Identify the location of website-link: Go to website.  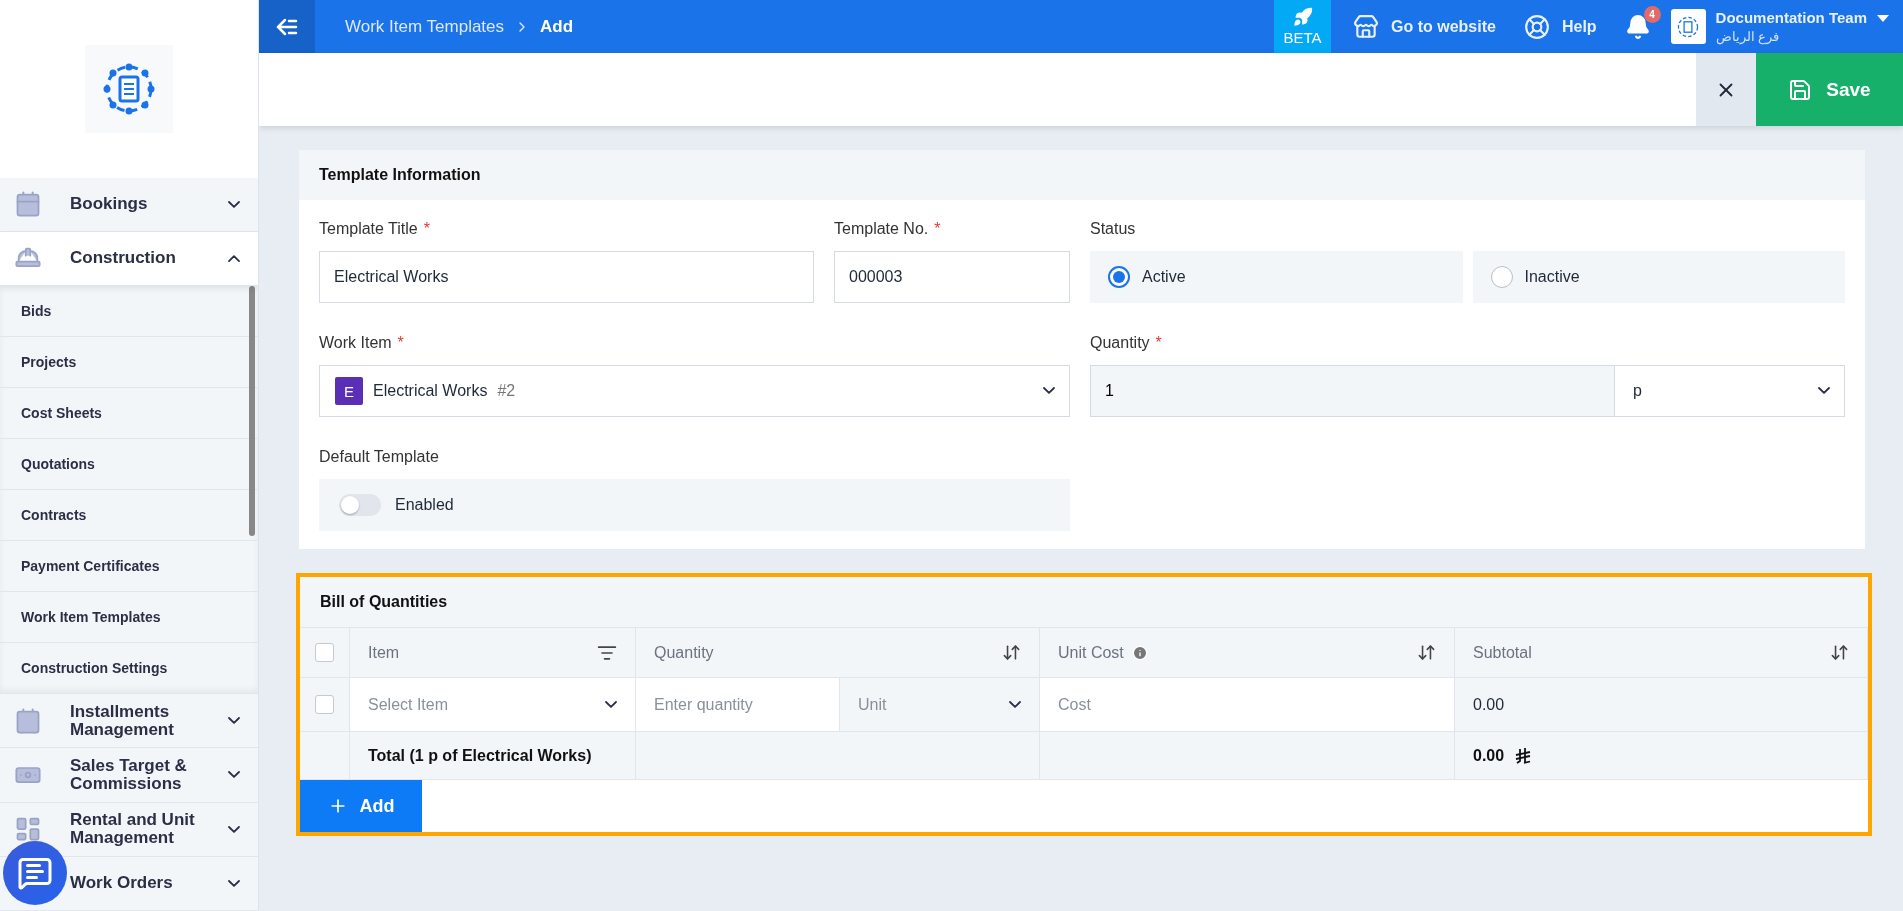
(1424, 26).